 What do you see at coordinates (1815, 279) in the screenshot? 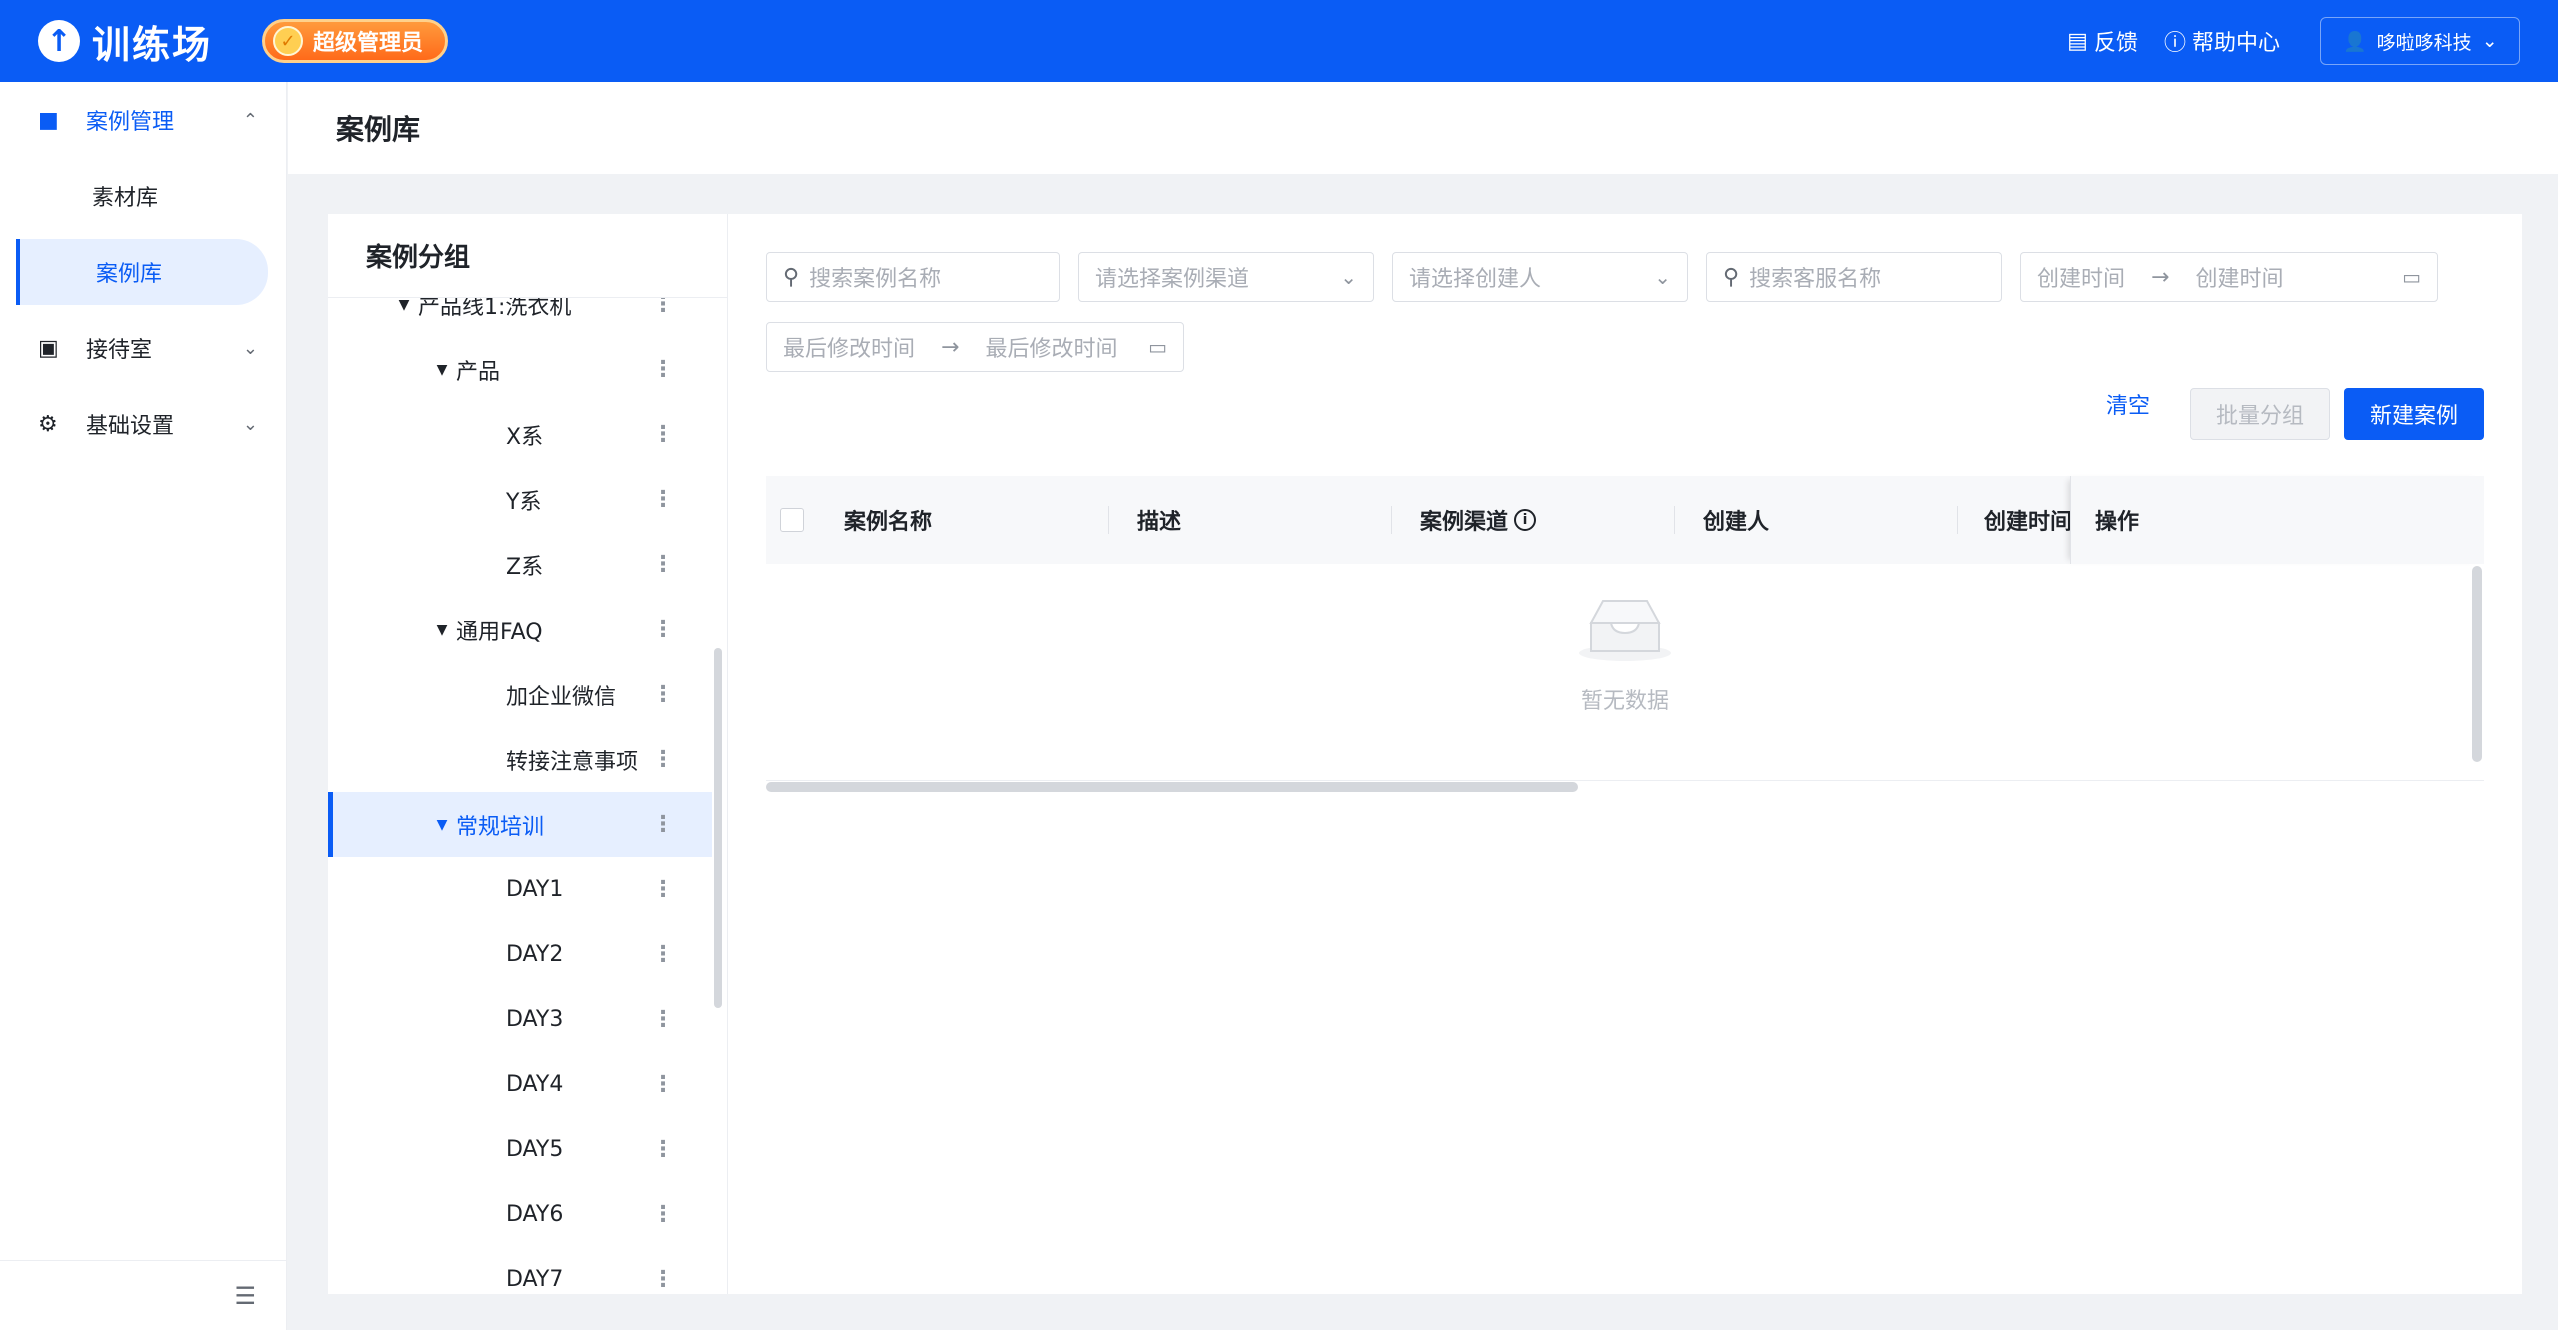
I see `agent-placeholder: 搜索客服名称` at bounding box center [1815, 279].